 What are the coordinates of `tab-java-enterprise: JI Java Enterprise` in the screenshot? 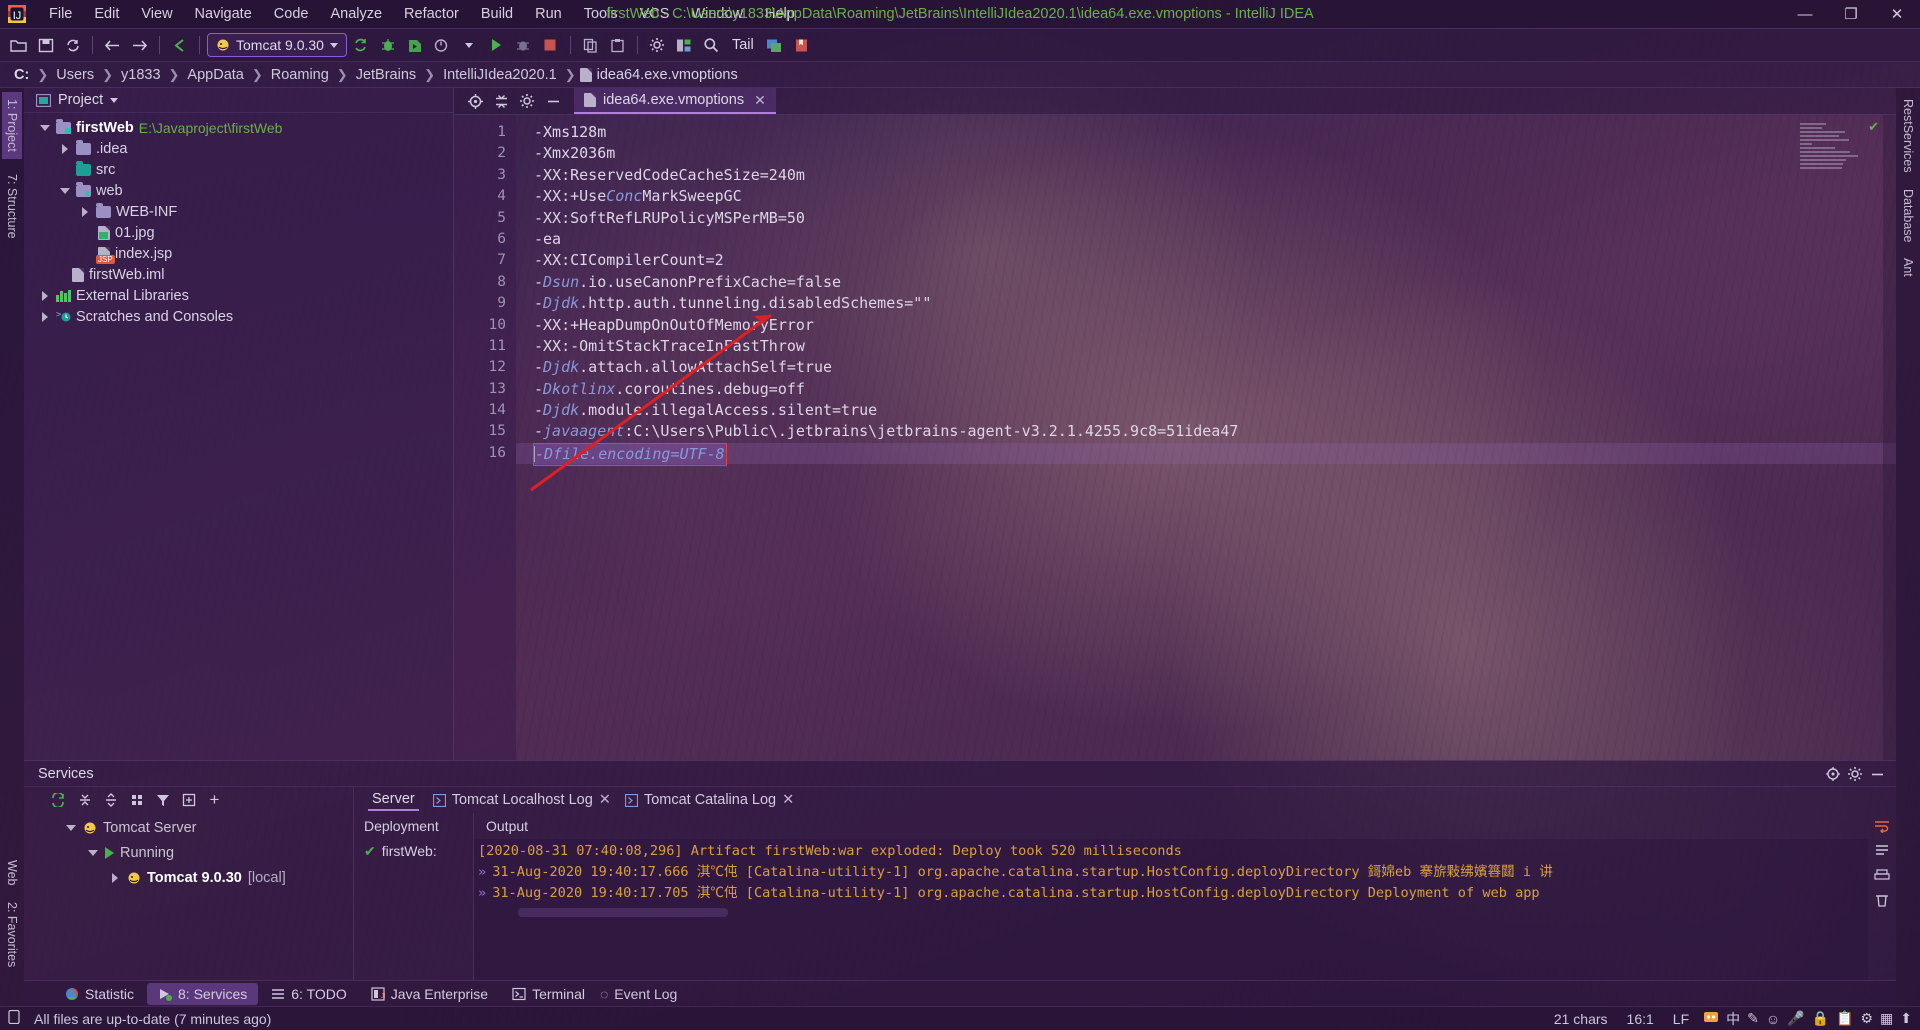 It's located at (429, 994).